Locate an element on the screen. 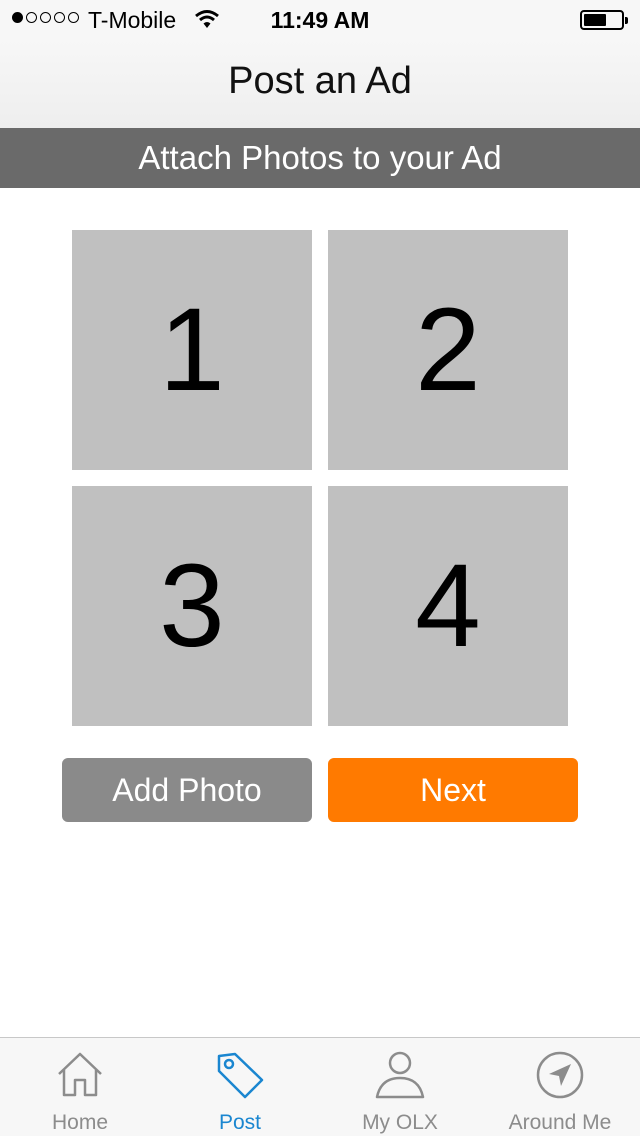 This screenshot has width=640, height=1137. battery-icon is located at coordinates (604, 20).